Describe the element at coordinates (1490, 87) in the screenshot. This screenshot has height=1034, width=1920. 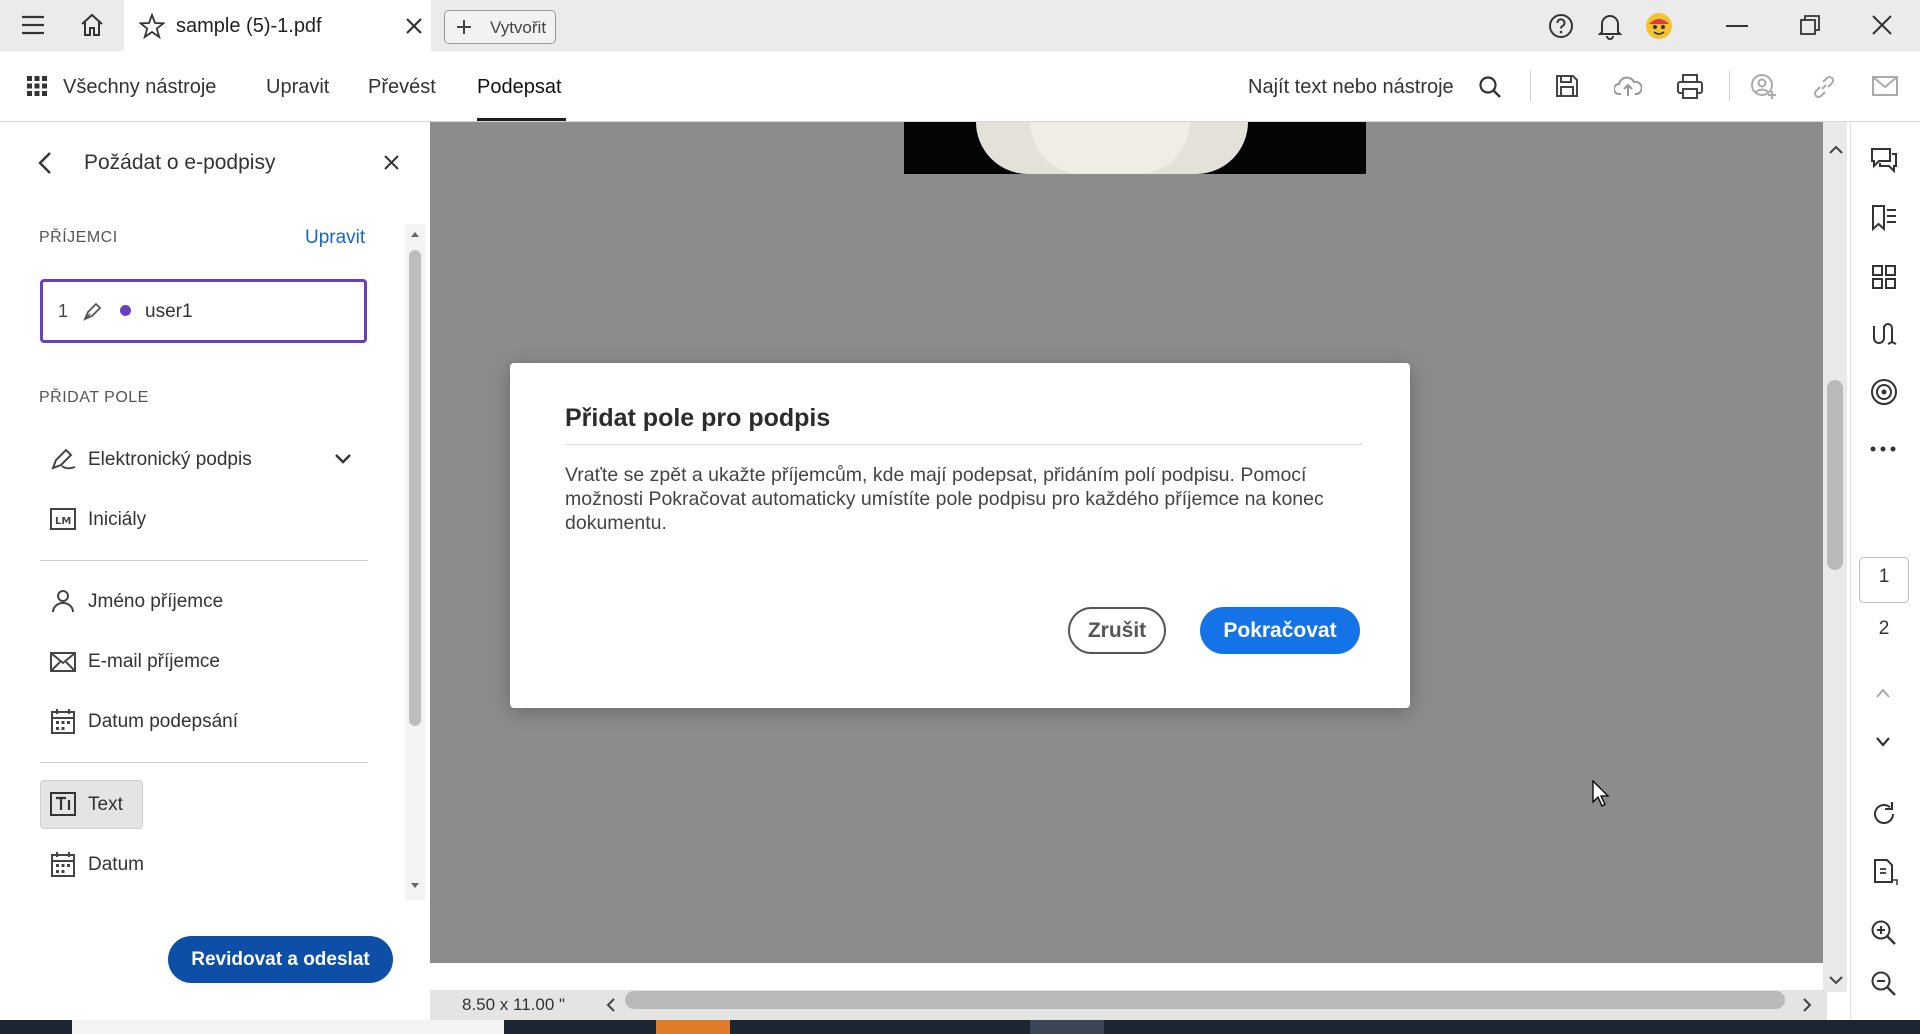
I see `search-icon` at that location.